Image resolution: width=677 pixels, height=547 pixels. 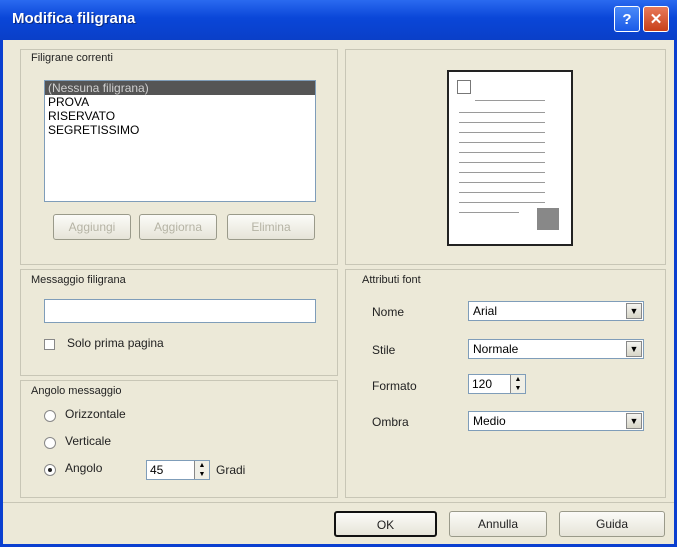 I want to click on horizontal-radio, so click(x=50, y=416).